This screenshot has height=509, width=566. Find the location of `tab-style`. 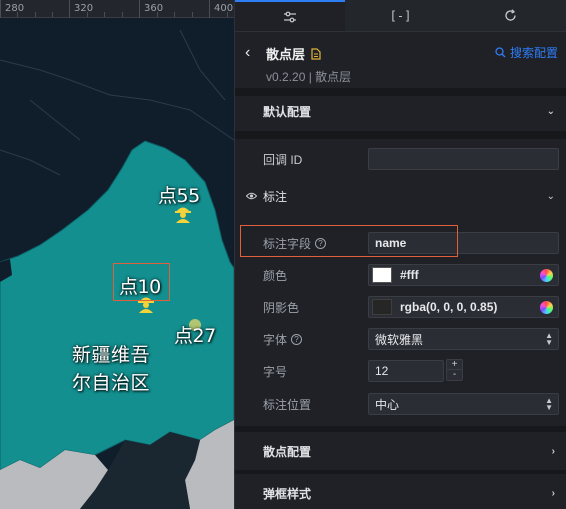

tab-style is located at coordinates (290, 15).